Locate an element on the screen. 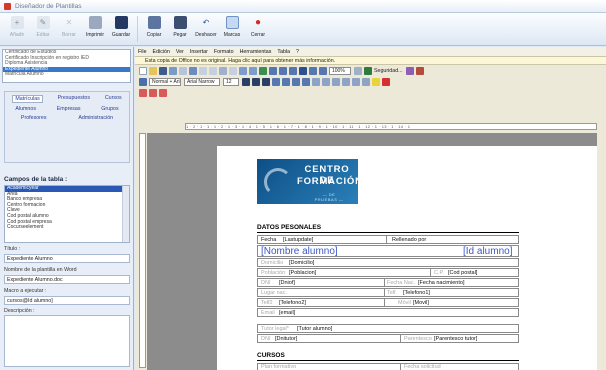 This screenshot has width=606, height=370. style-combo: Normal + Arial 9 is located at coordinates (165, 81).